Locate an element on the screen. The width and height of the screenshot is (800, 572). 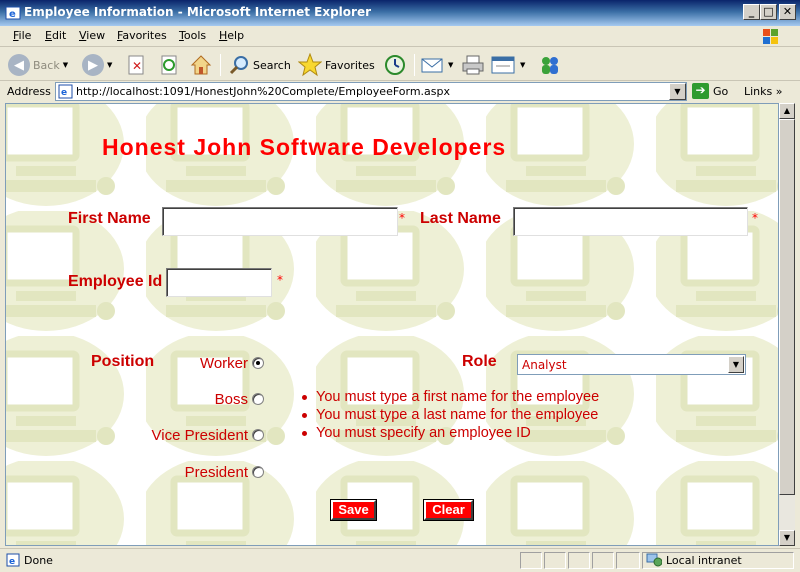
stop-button: ✕ is located at coordinates (137, 65).